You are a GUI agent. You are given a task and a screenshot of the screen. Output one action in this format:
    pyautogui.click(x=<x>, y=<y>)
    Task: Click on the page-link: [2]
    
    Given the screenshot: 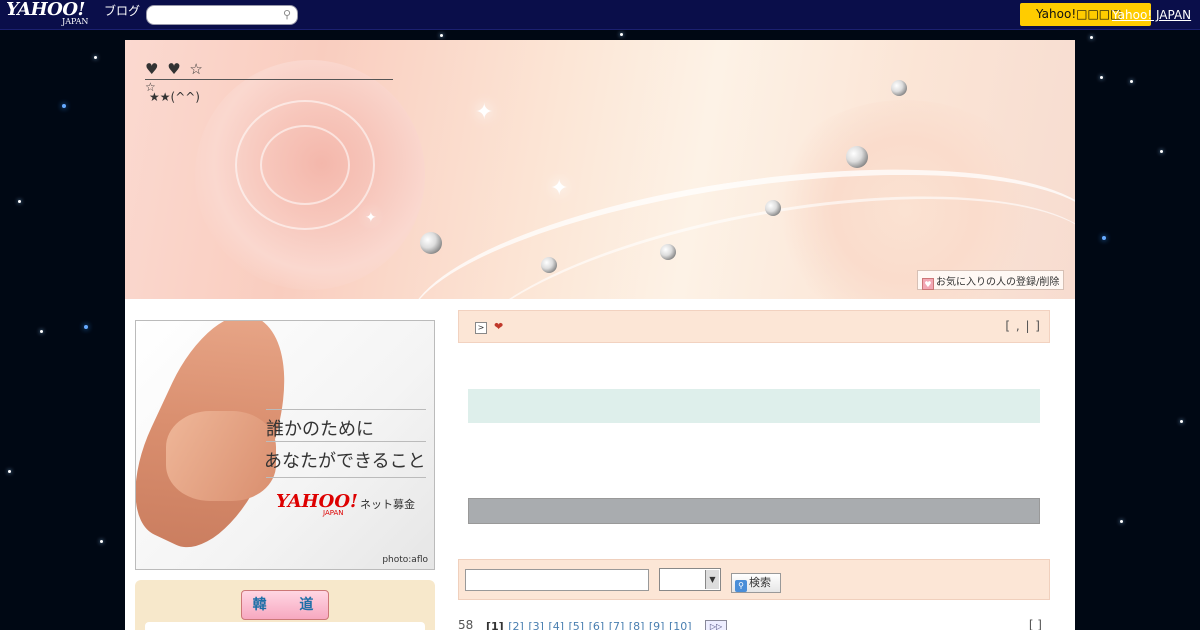 What is the action you would take?
    pyautogui.click(x=516, y=625)
    